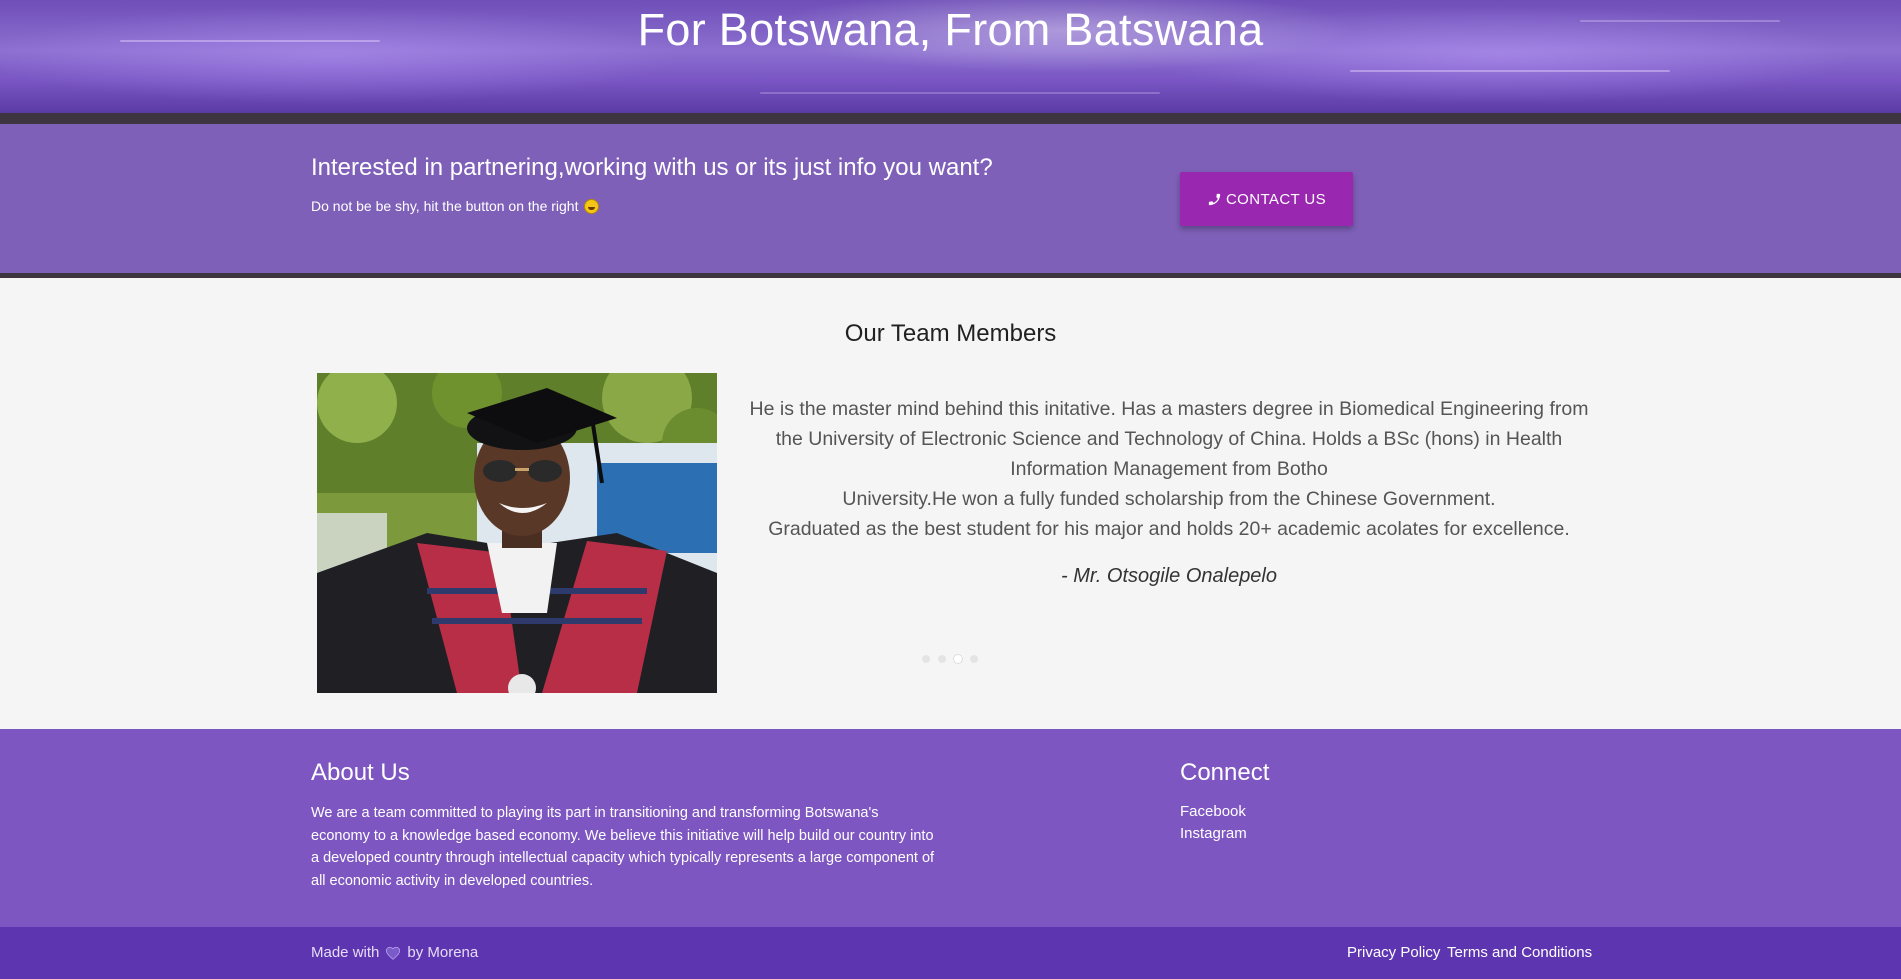  Describe the element at coordinates (950, 56) in the screenshot. I see `hero-banner: For Botswana, From Batswana` at that location.